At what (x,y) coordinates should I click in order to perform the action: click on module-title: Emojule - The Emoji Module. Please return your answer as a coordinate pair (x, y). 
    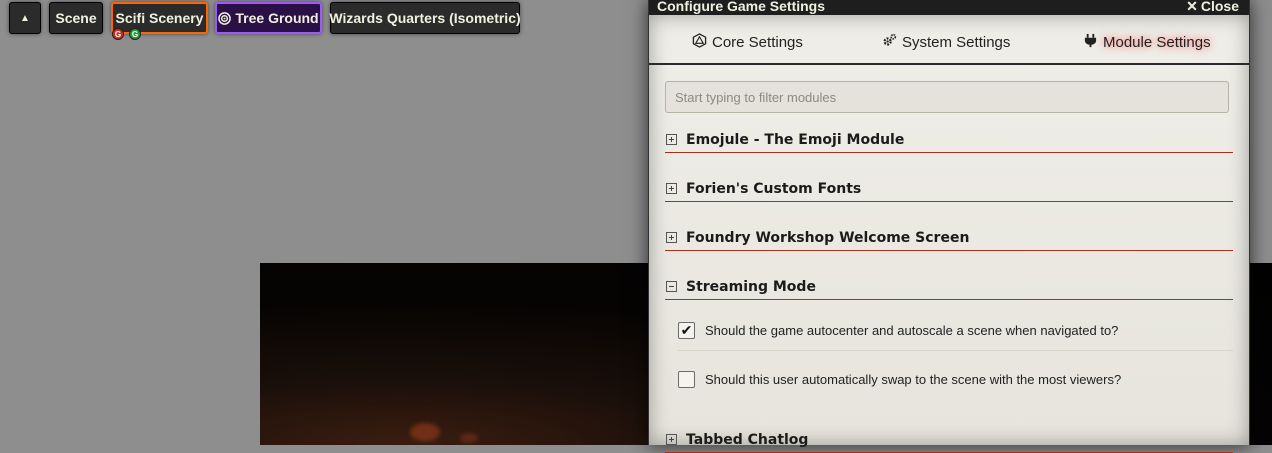
    Looking at the image, I should click on (795, 139).